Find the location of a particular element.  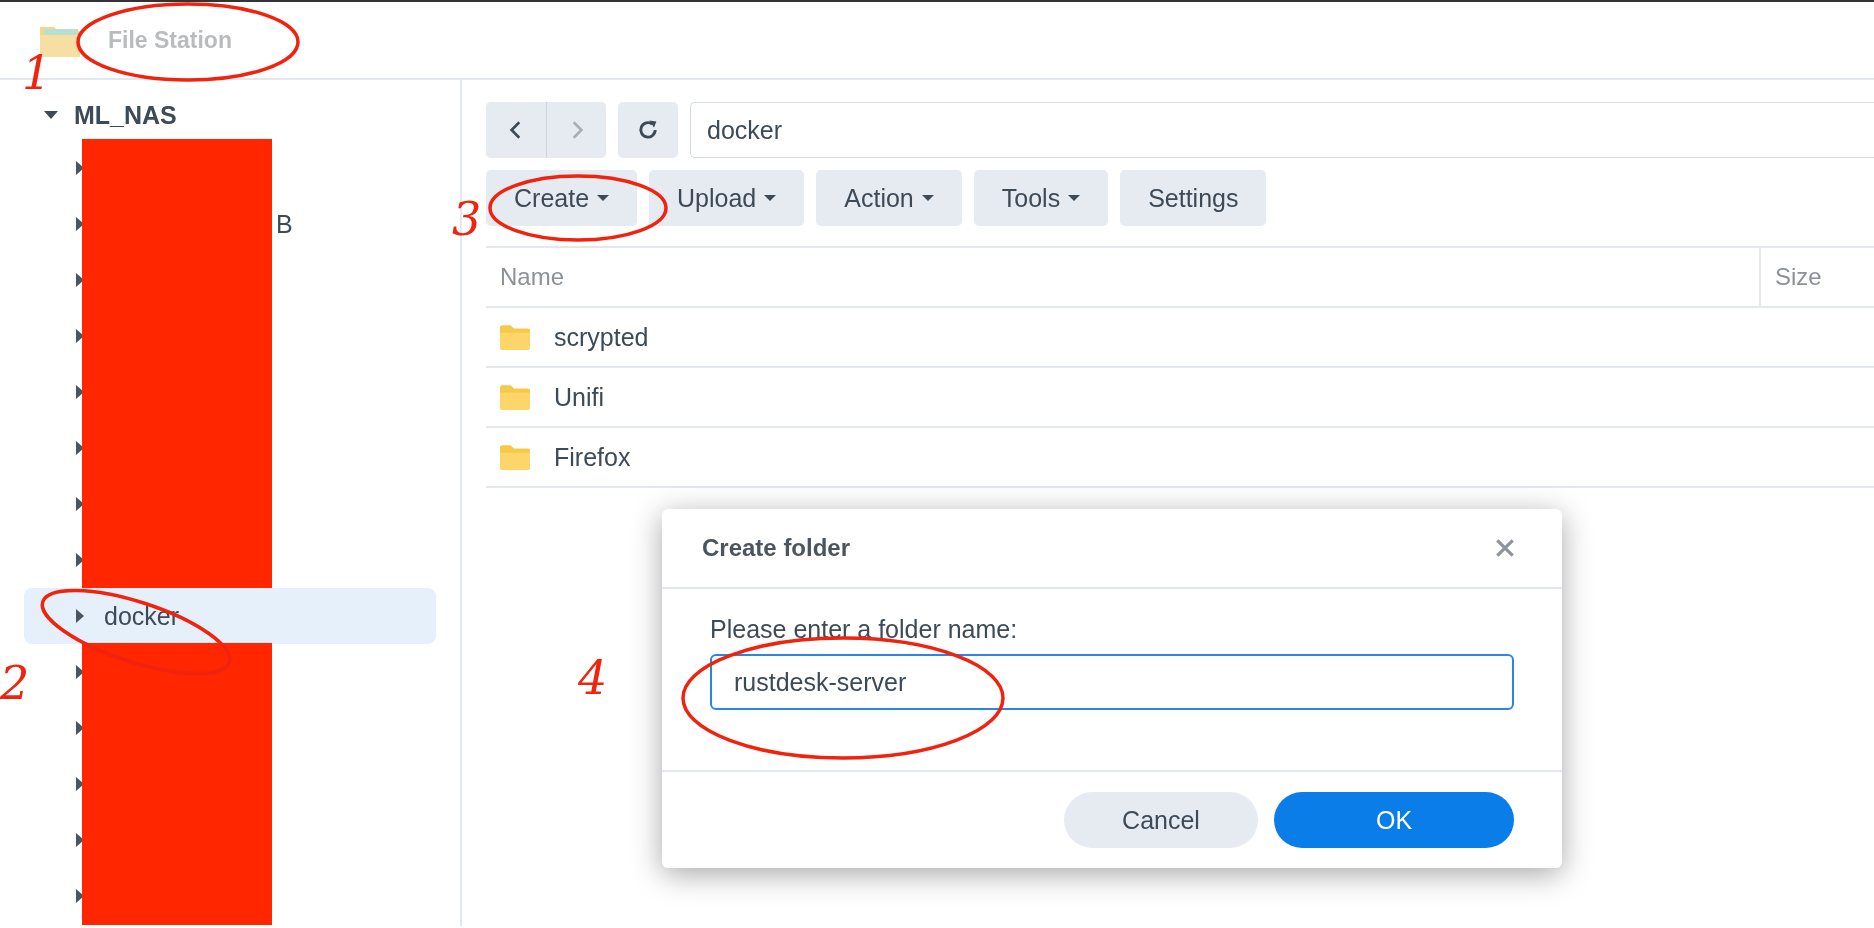

file-name: Unifi is located at coordinates (579, 397).